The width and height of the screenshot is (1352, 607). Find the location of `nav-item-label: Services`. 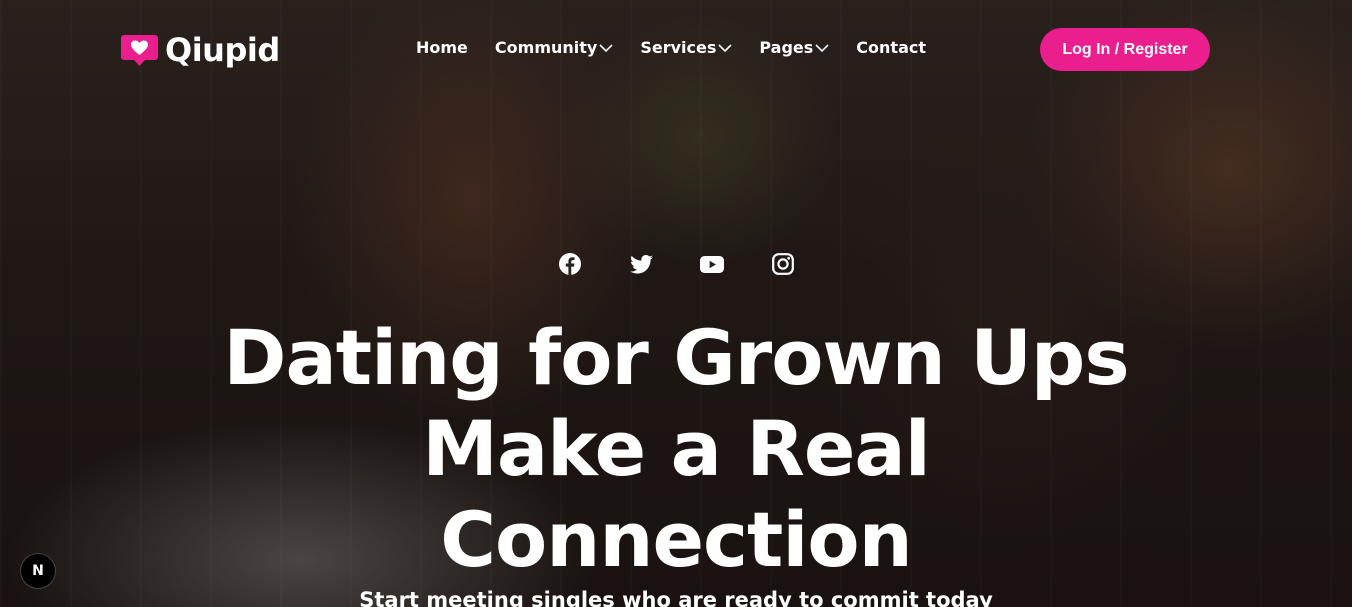

nav-item-label: Services is located at coordinates (678, 47).